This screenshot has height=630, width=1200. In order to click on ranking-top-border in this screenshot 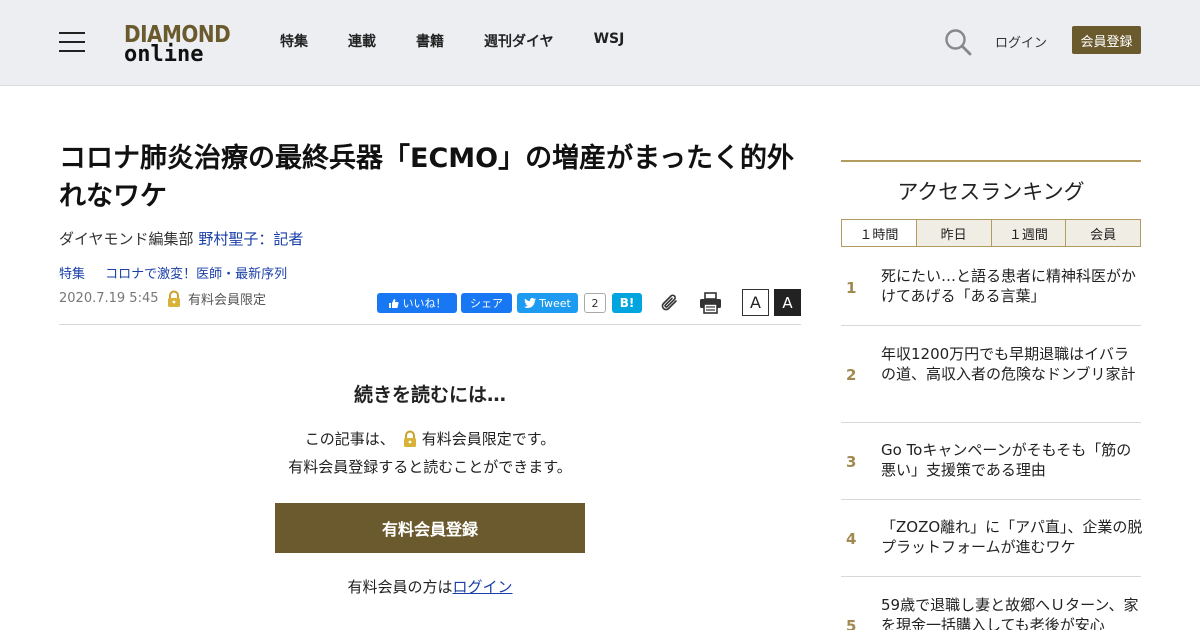, I will do `click(991, 161)`.